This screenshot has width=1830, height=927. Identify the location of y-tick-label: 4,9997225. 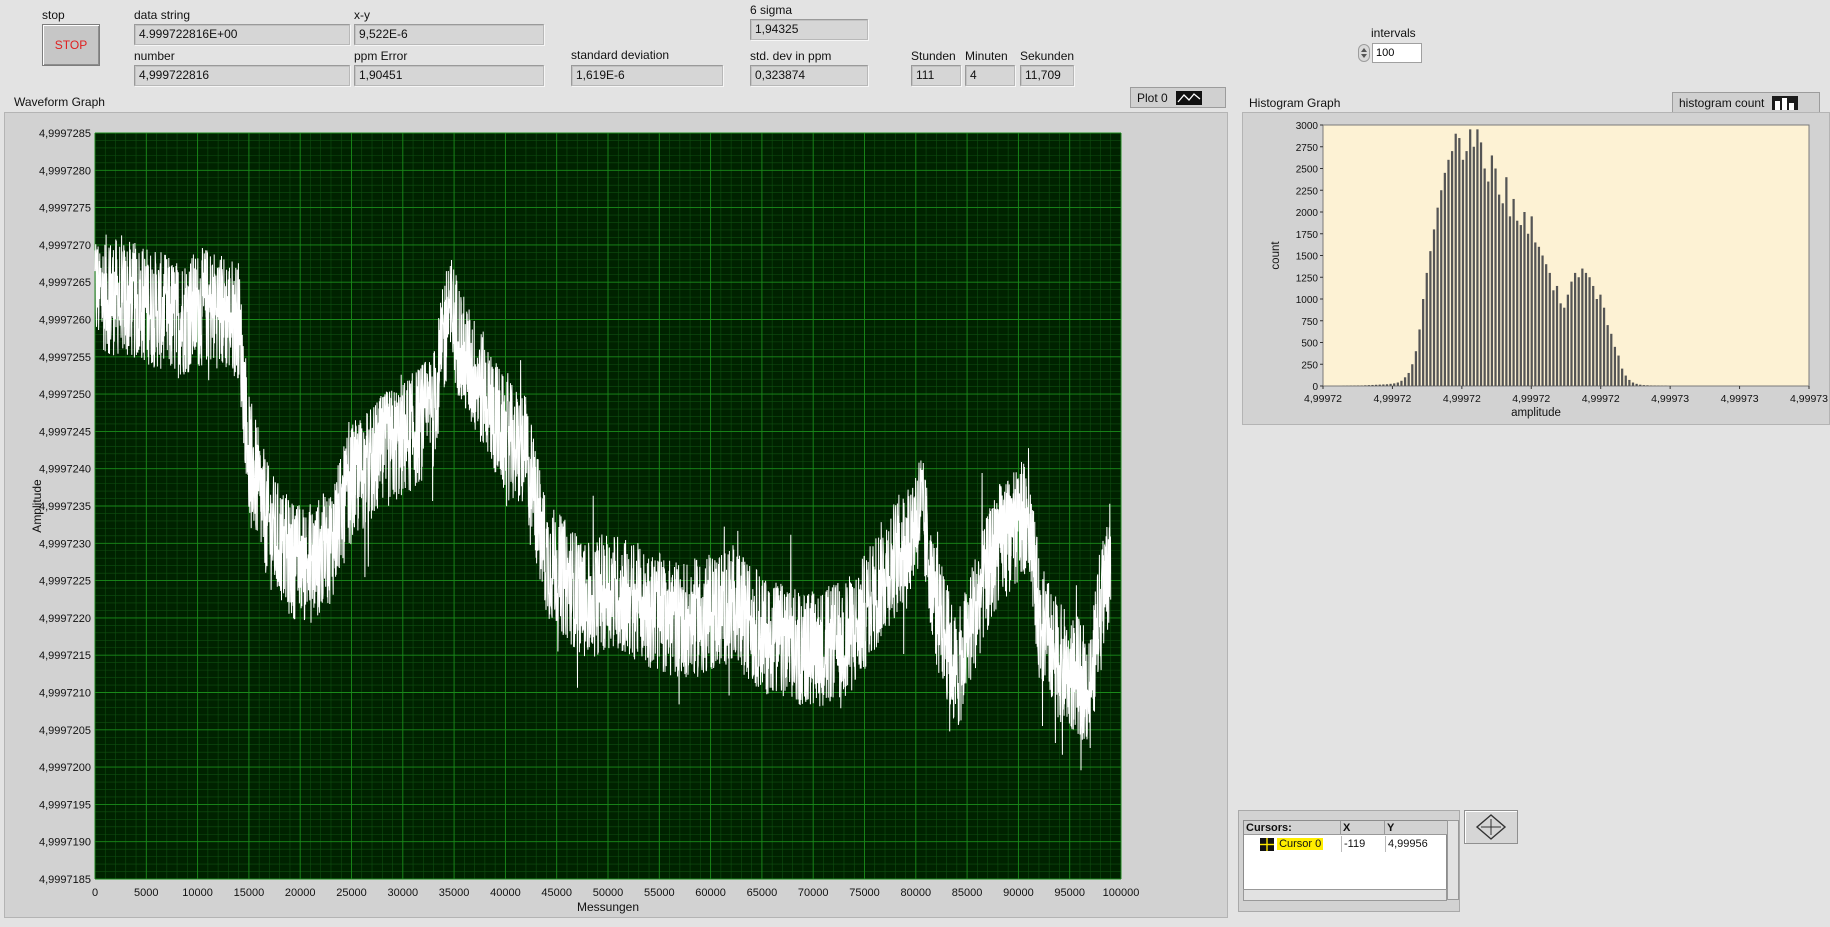
(65, 582).